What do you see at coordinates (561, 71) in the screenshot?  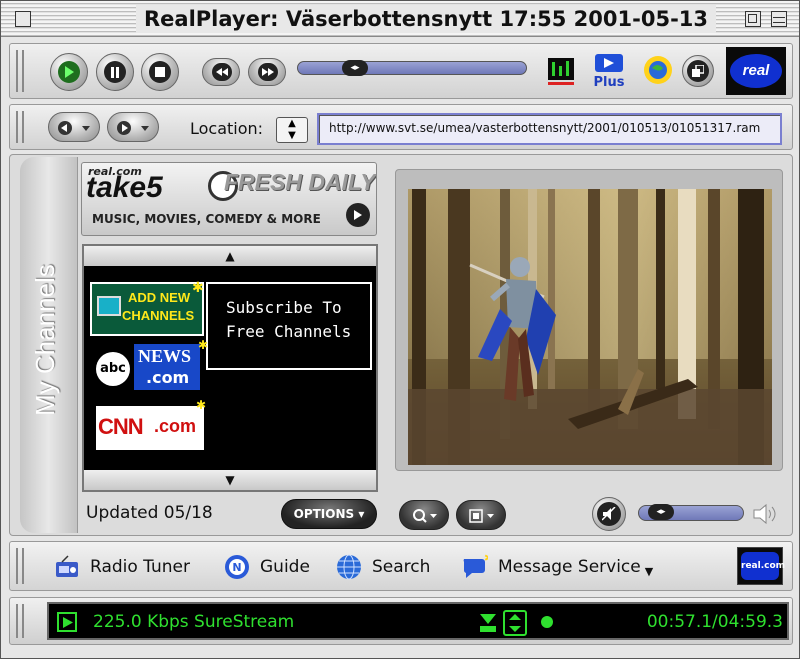 I see `equalizer-icon` at bounding box center [561, 71].